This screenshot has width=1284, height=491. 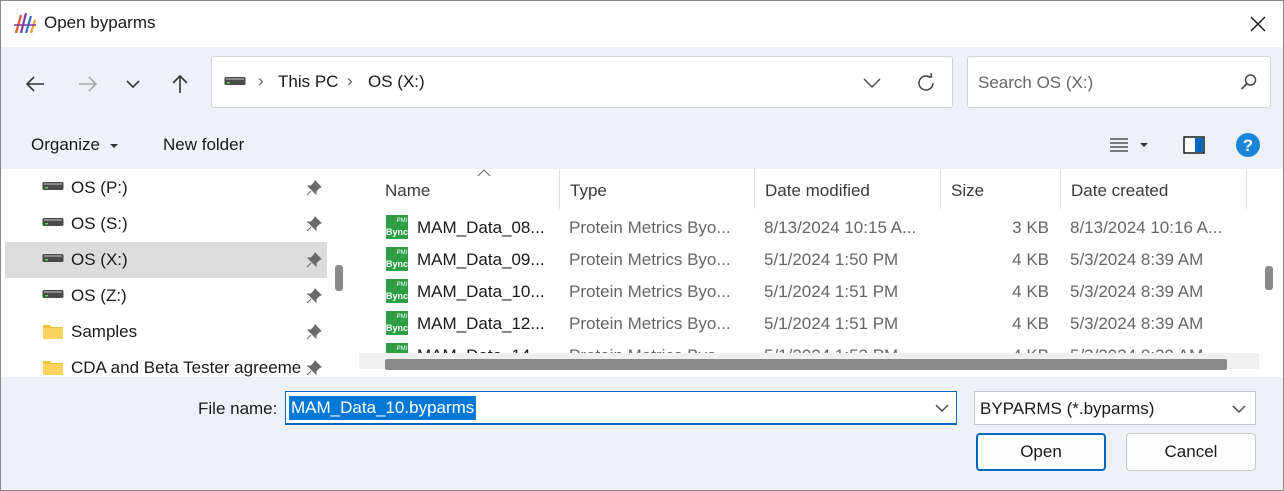 I want to click on column-header-label: Date created, so click(x=1120, y=190).